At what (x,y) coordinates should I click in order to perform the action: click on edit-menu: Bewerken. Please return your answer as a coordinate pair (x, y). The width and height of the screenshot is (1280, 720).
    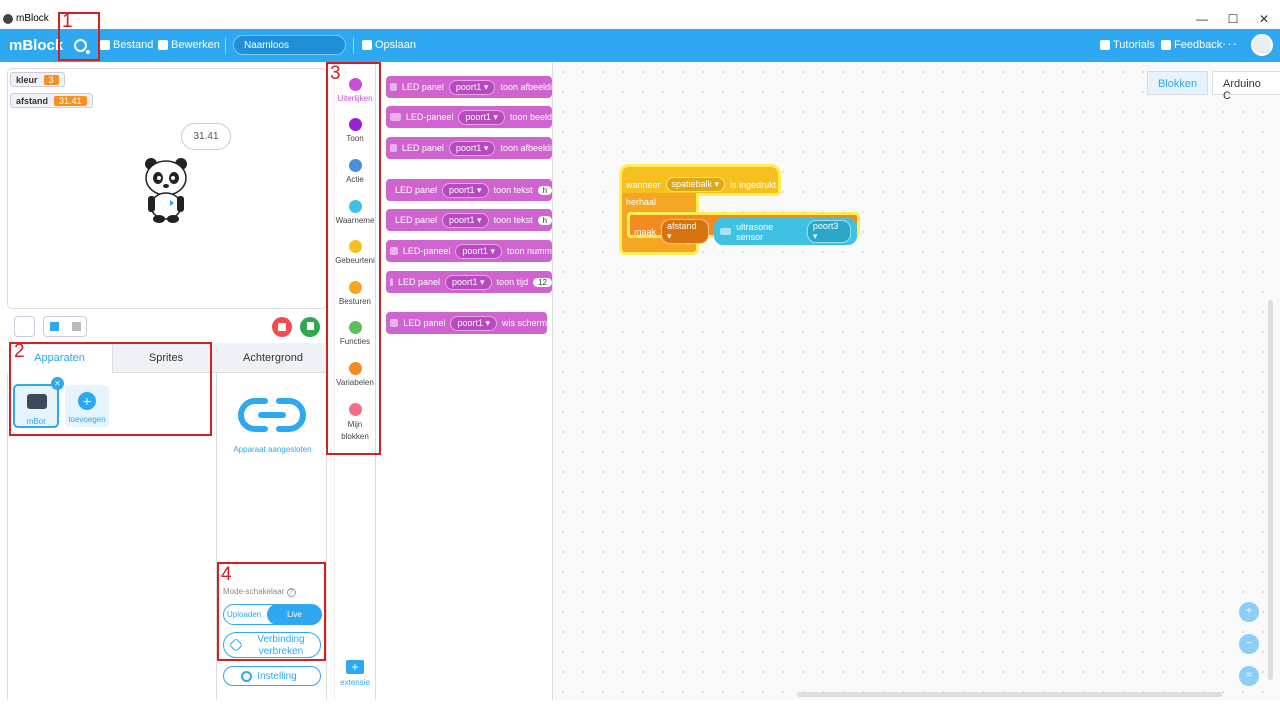
    Looking at the image, I should click on (189, 45).